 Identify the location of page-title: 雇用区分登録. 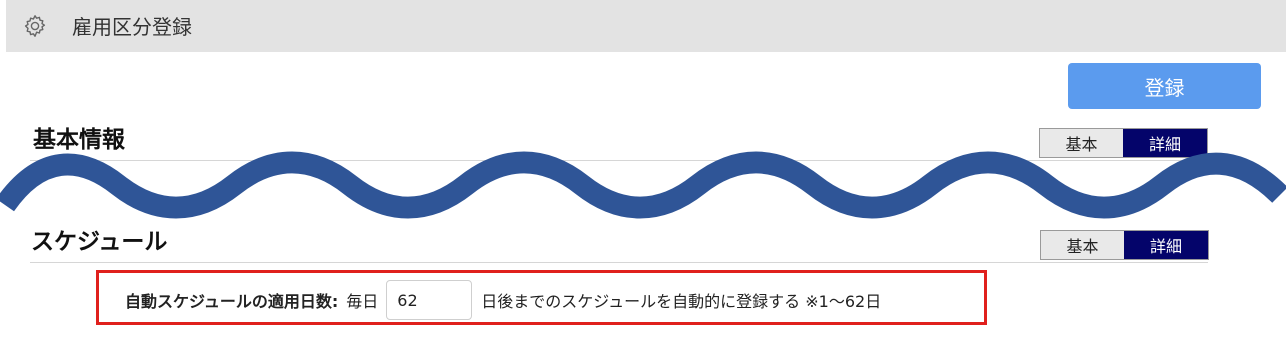
(132, 27).